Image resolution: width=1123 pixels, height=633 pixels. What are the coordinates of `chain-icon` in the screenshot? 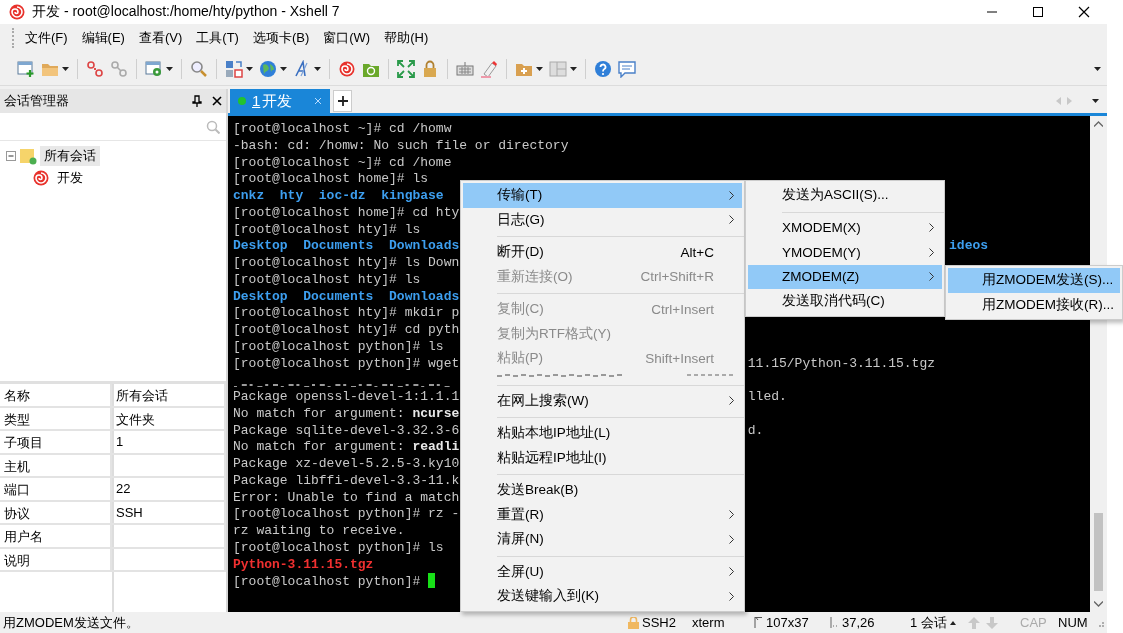 It's located at (95, 68).